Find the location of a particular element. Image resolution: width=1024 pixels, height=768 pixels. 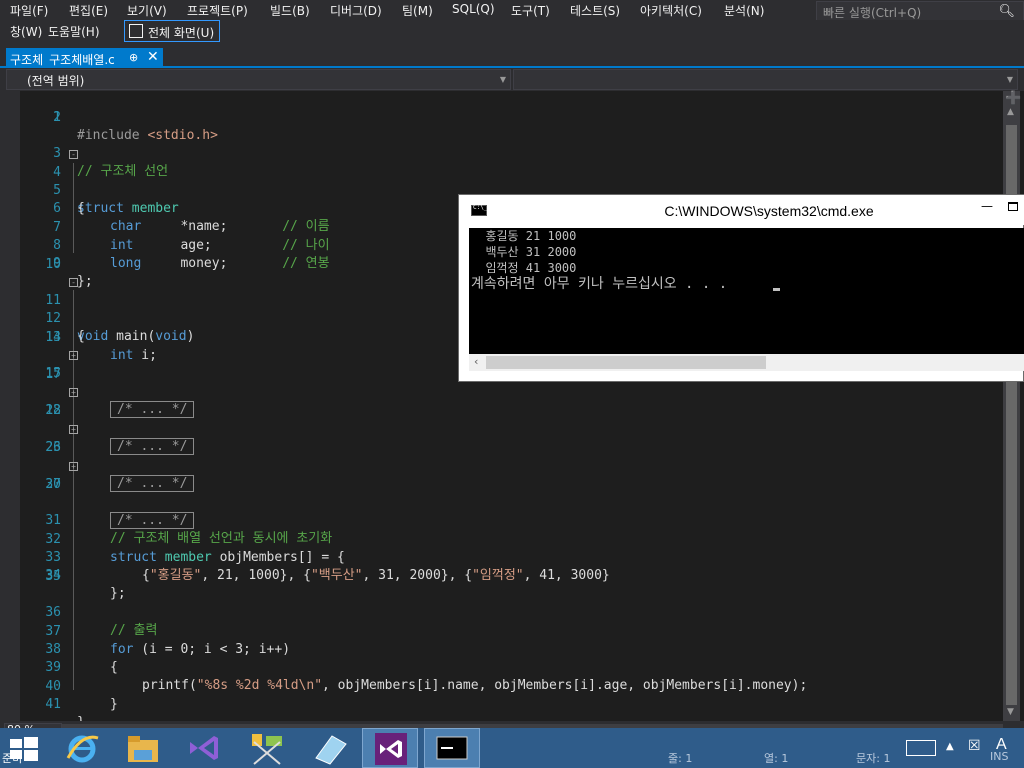

code-line: 40 } is located at coordinates (500, 686).